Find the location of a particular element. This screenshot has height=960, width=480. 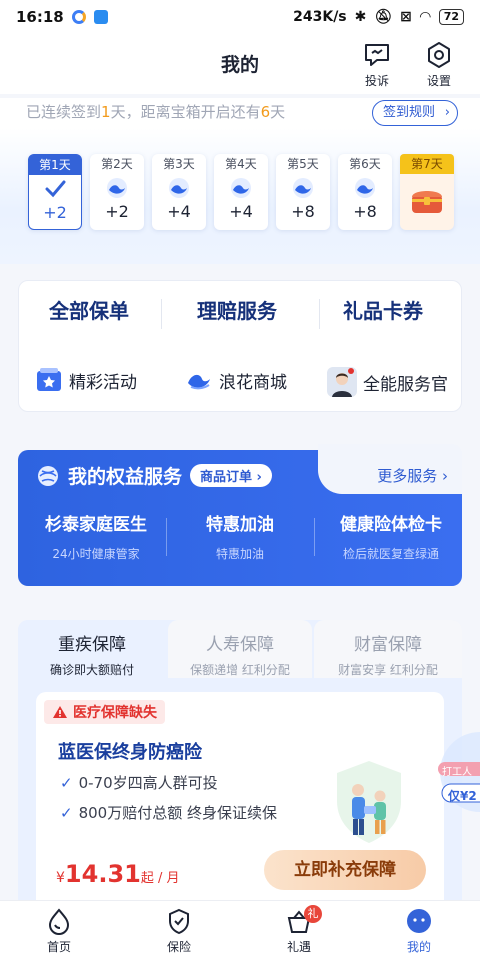

product-orders-button: 商品订单 › is located at coordinates (231, 475).